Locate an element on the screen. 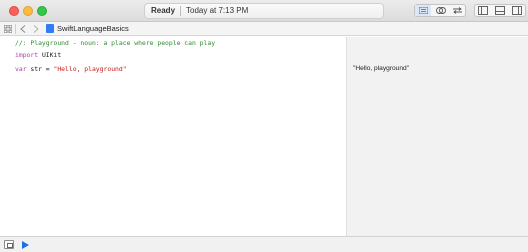 Image resolution: width=528 pixels, height=252 pixels. utilities-toggle-icon is located at coordinates (517, 10).